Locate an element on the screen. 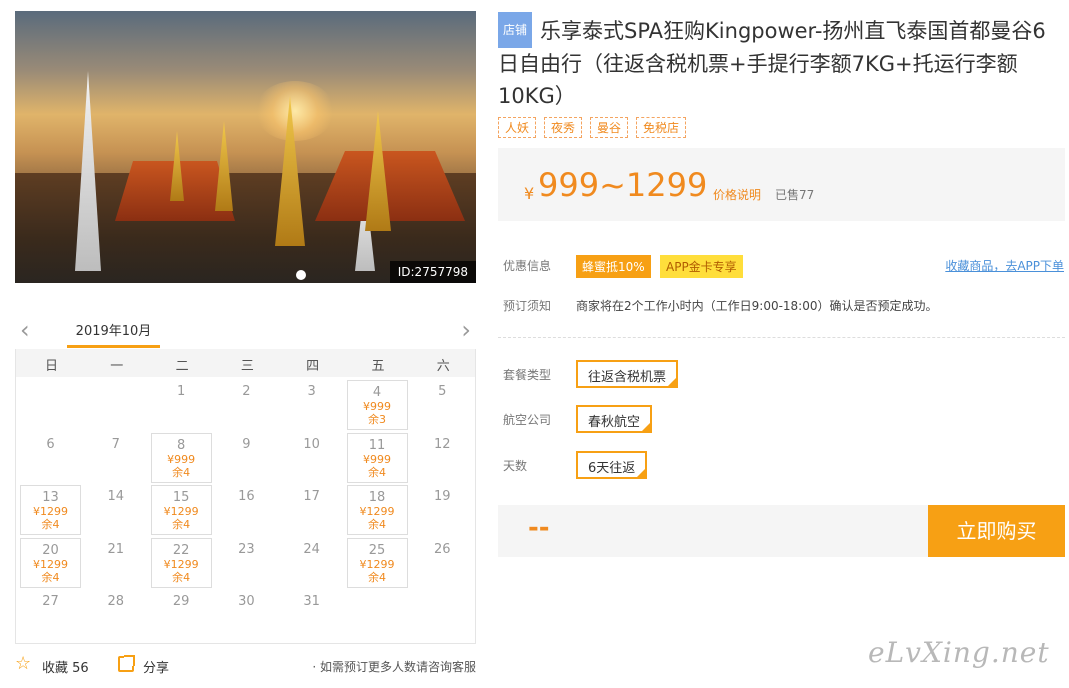  day-number: 28 is located at coordinates (116, 601).